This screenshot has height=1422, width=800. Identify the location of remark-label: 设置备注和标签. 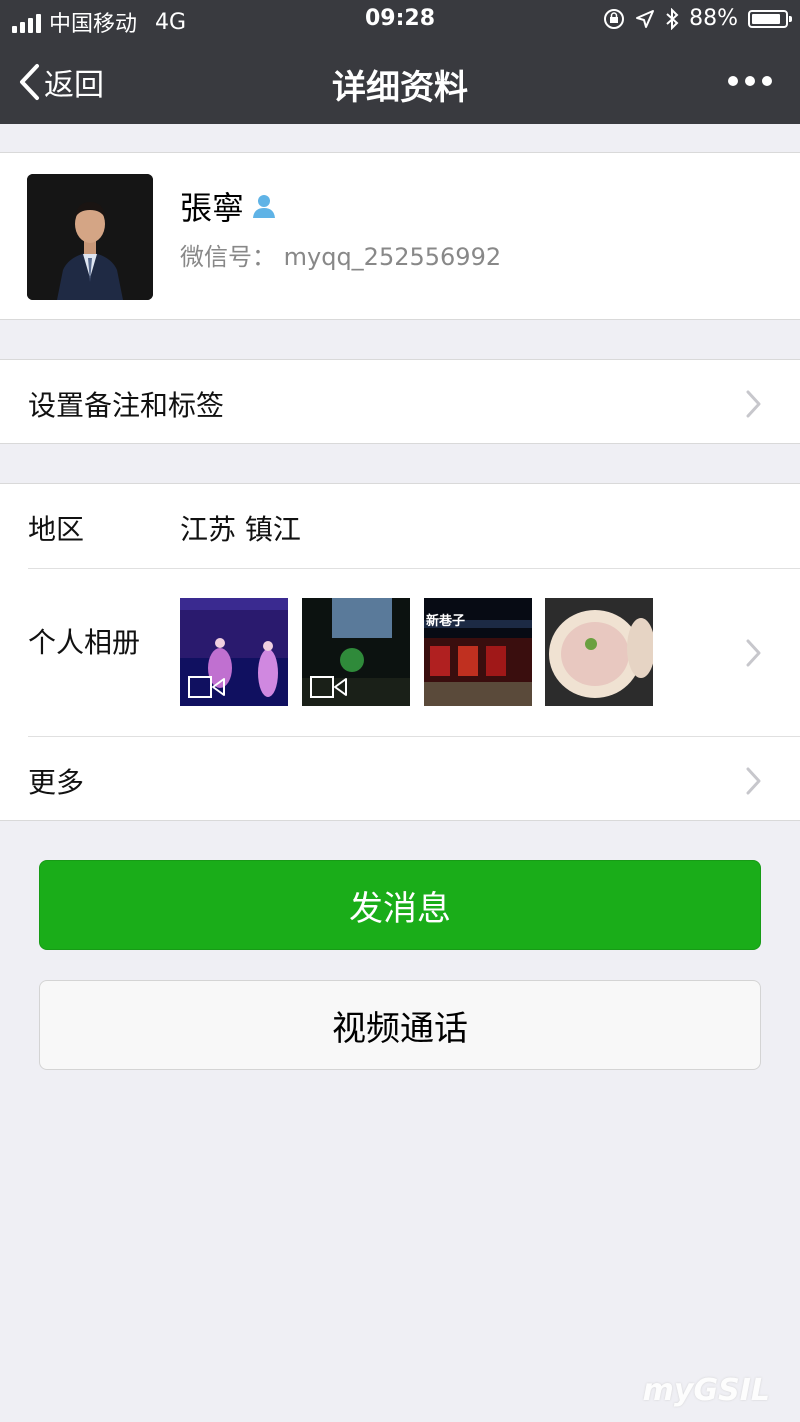
(126, 405).